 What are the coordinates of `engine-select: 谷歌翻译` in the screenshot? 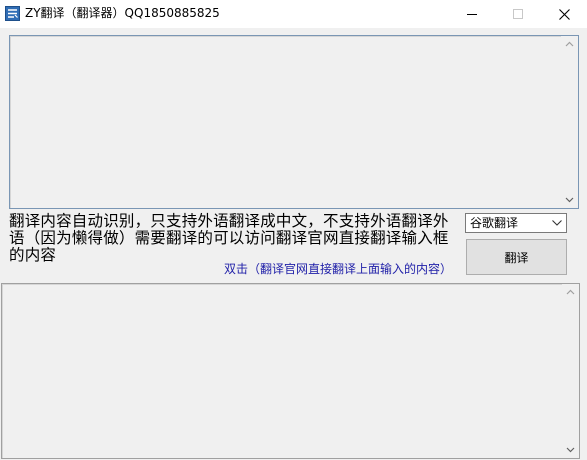 It's located at (516, 223).